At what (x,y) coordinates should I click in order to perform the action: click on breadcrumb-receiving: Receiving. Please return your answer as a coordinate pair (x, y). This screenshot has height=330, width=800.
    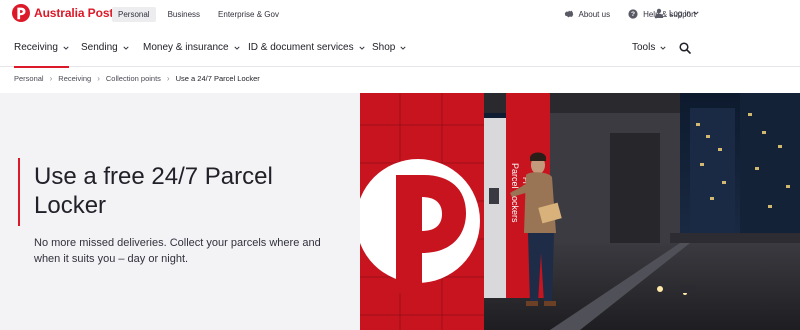
    Looking at the image, I should click on (74, 78).